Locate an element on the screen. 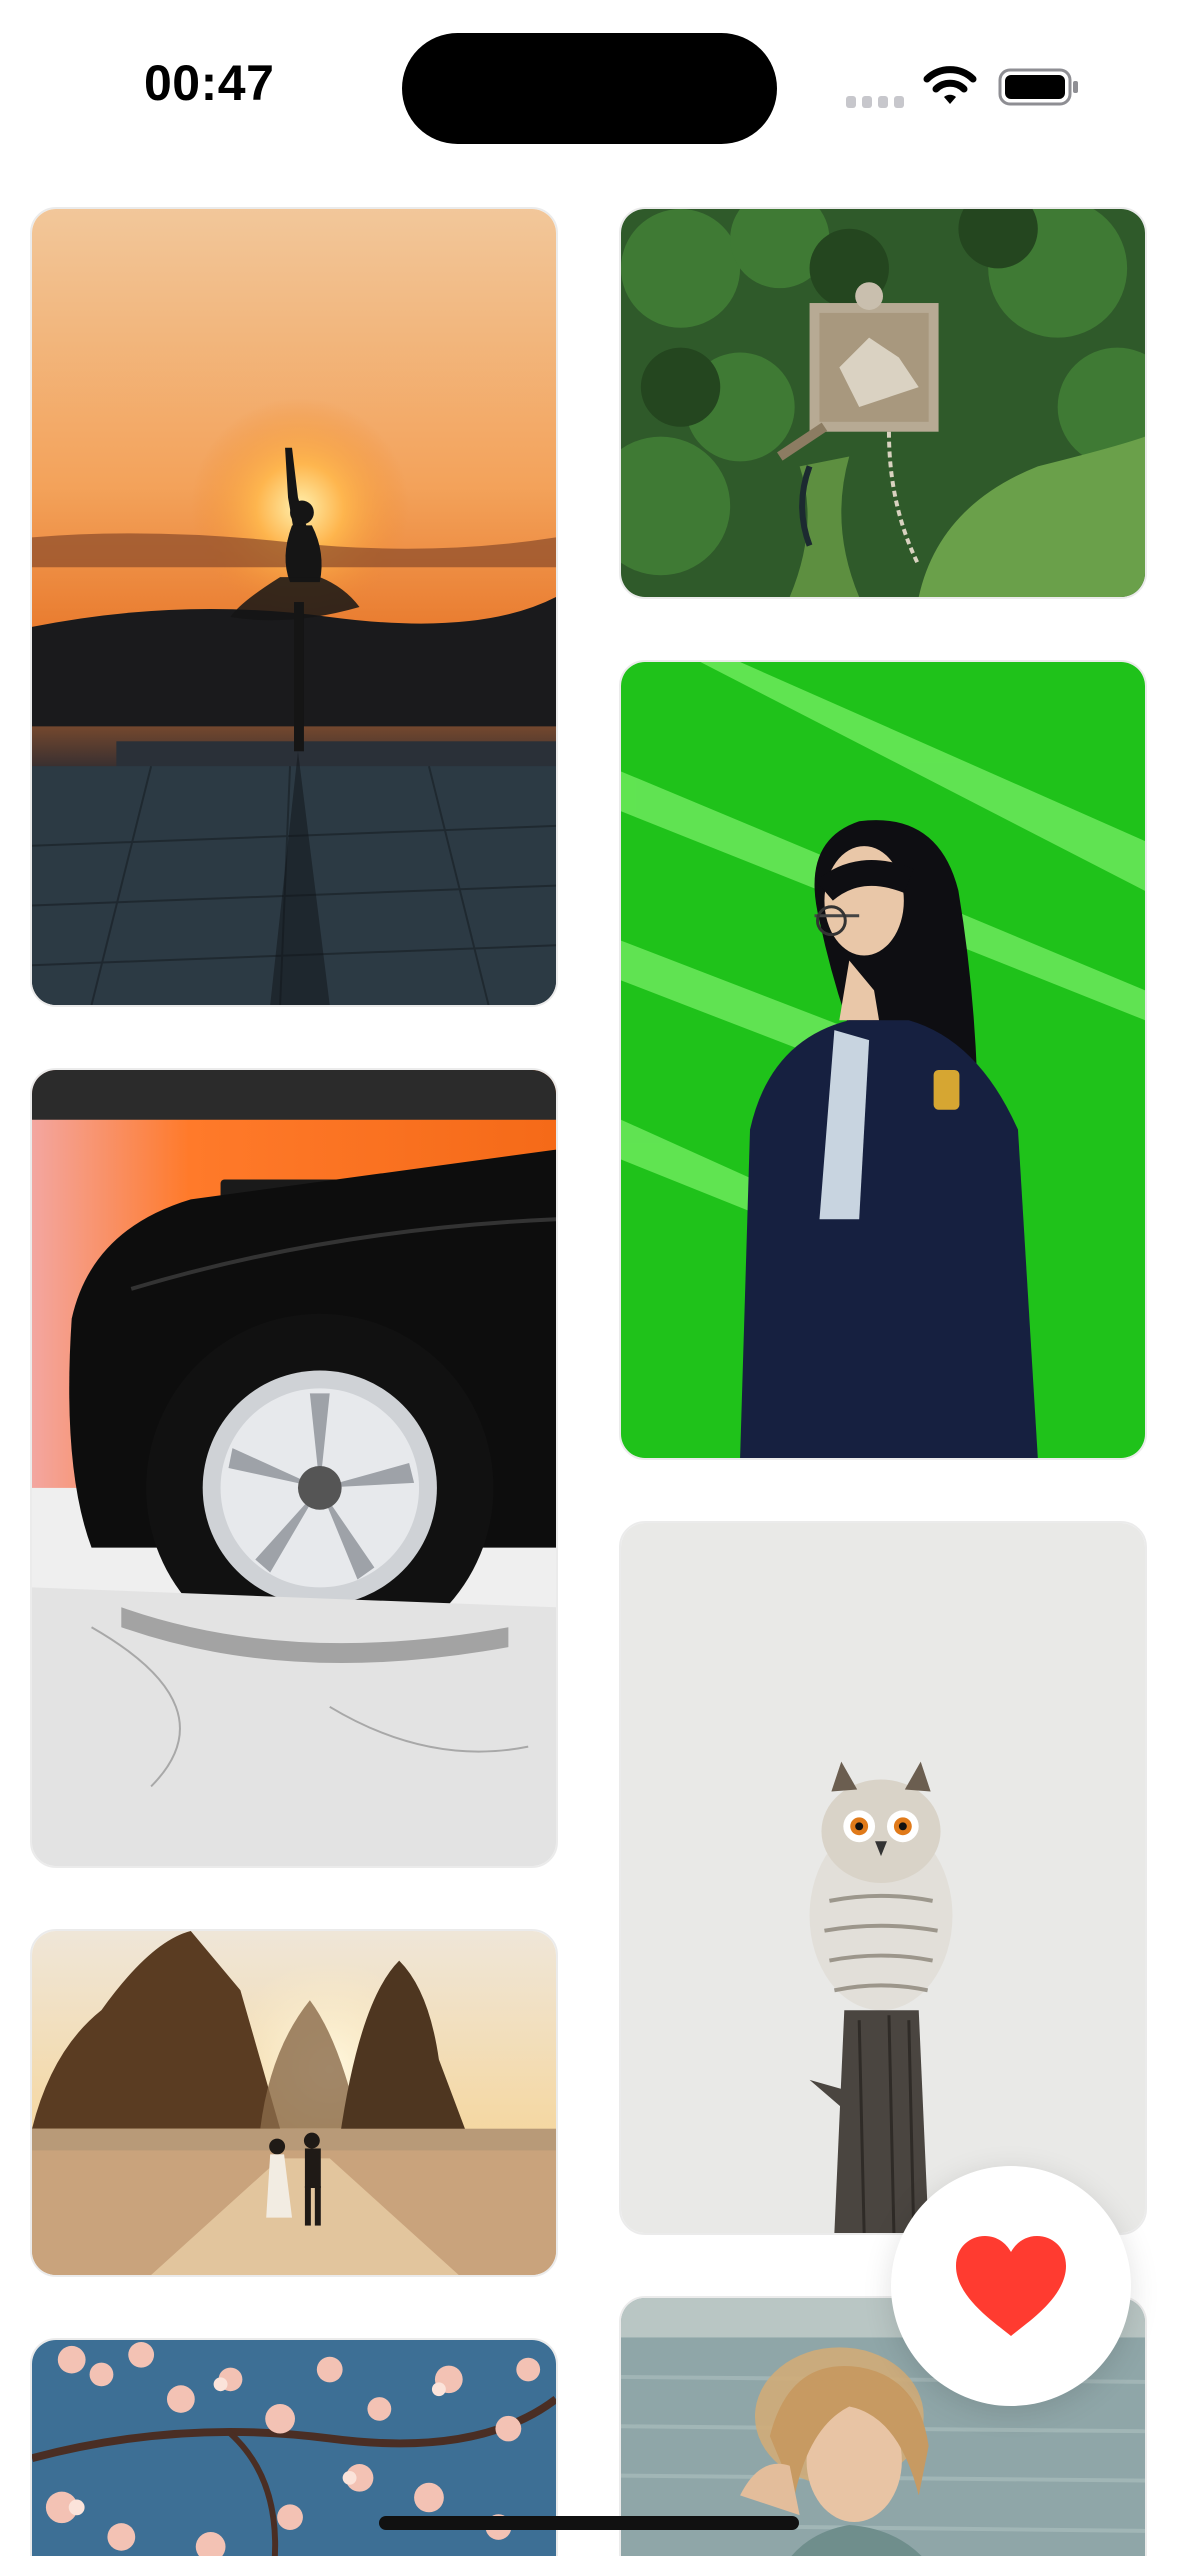 The height and width of the screenshot is (2556, 1179). photo-black-car-wheel is located at coordinates (294, 1468).